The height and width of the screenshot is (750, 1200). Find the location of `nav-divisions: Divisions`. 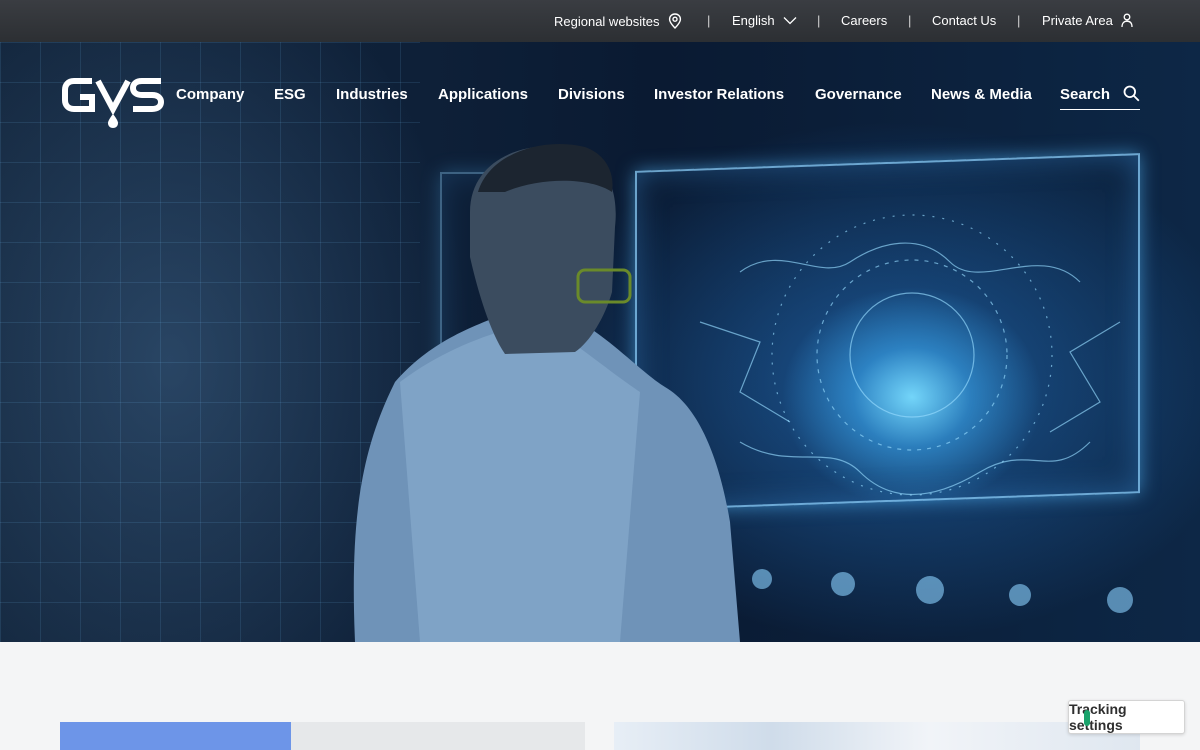

nav-divisions: Divisions is located at coordinates (591, 94).